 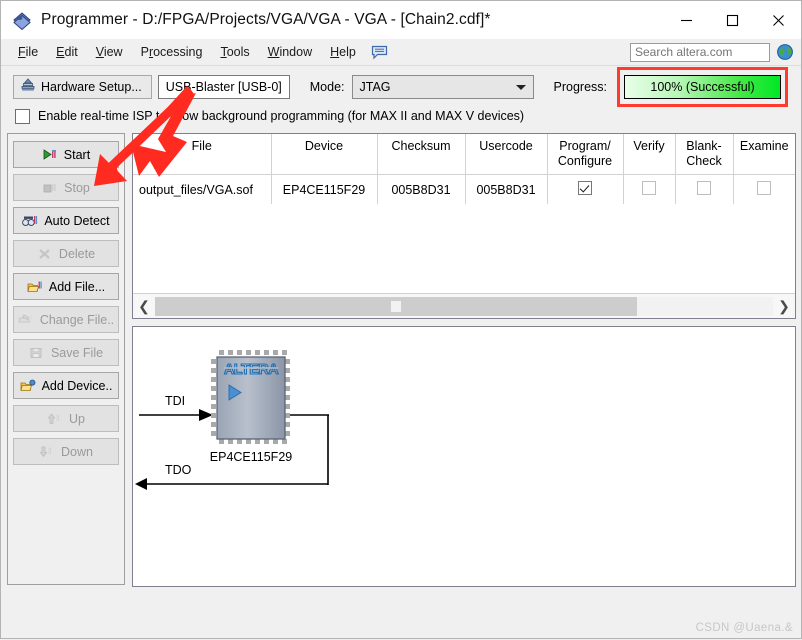 I want to click on search-area, so click(x=715, y=52).